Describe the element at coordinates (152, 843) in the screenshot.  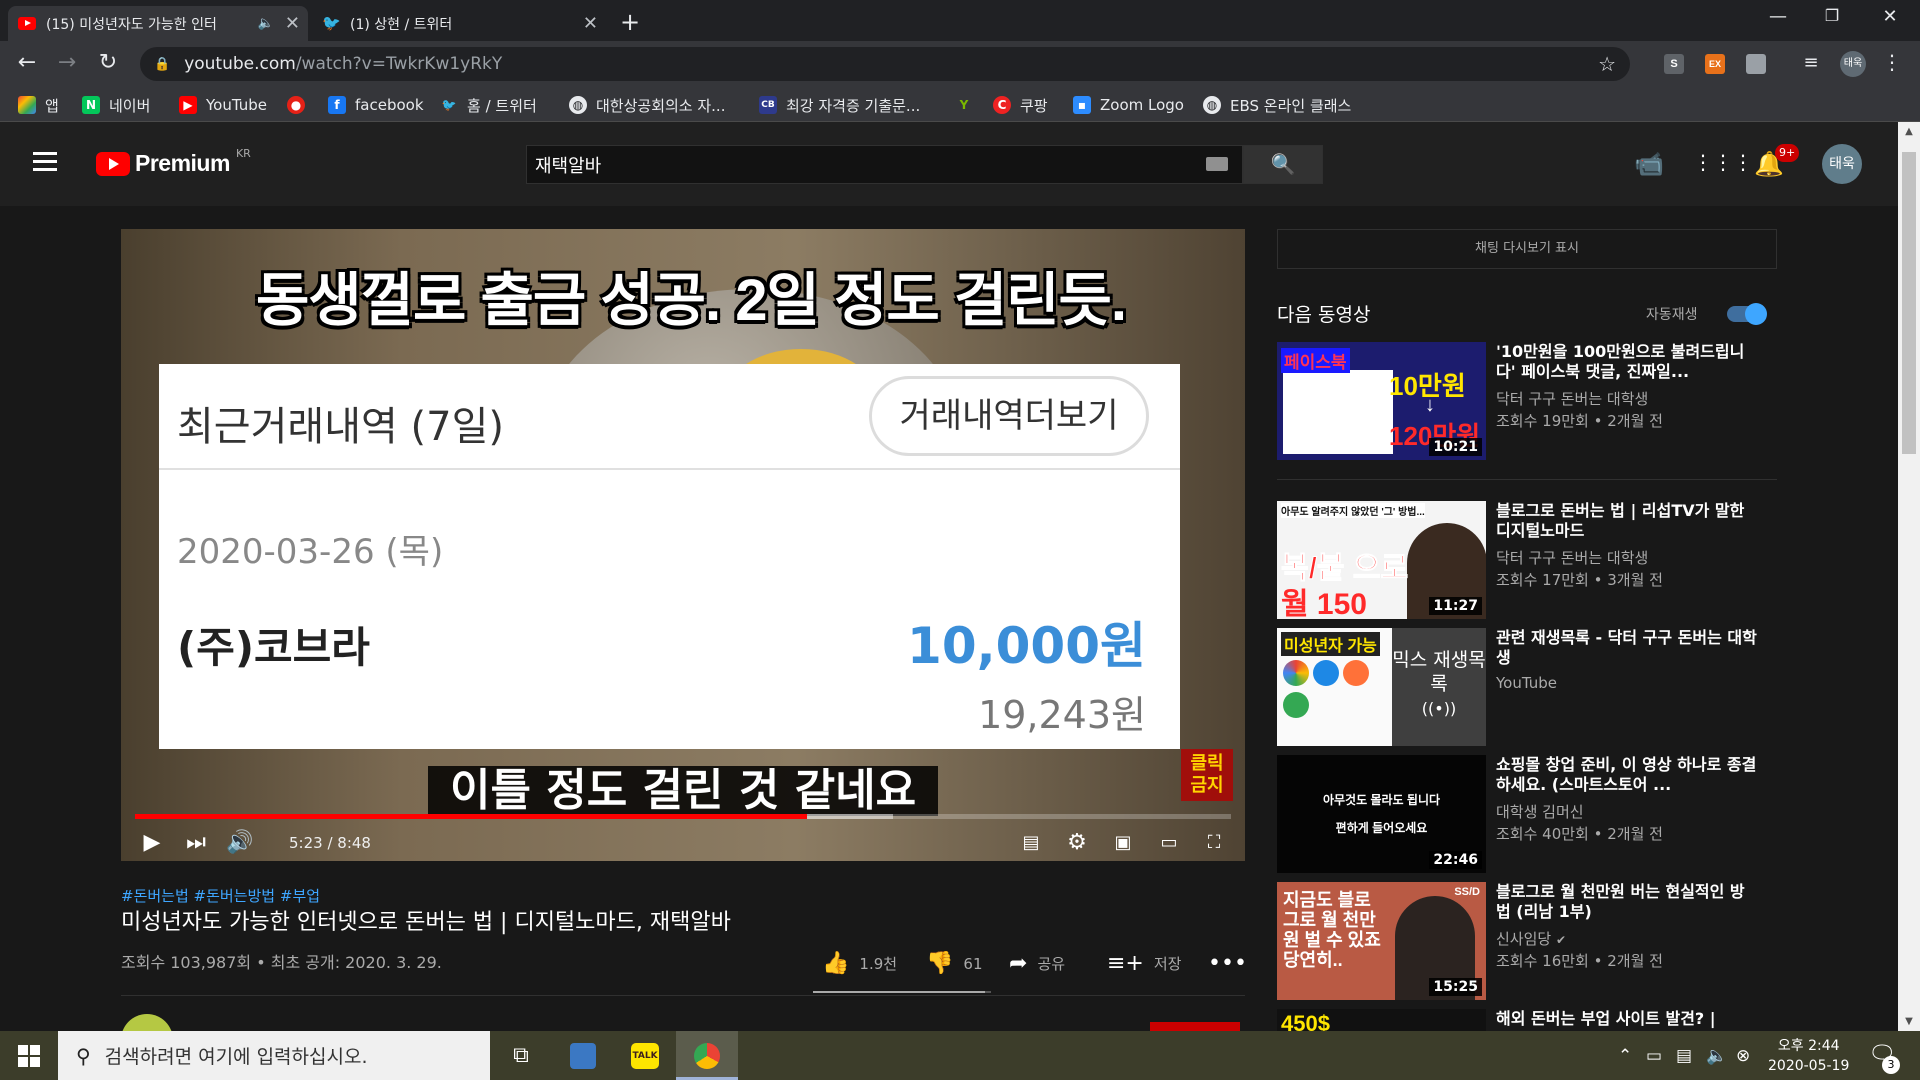
I see `play-icon: ▶` at that location.